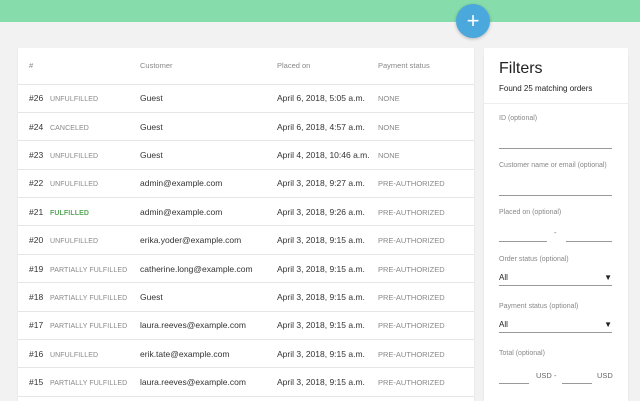 The height and width of the screenshot is (401, 640). What do you see at coordinates (546, 88) in the screenshot?
I see `matching-orders-count: Found 25 matching orders` at bounding box center [546, 88].